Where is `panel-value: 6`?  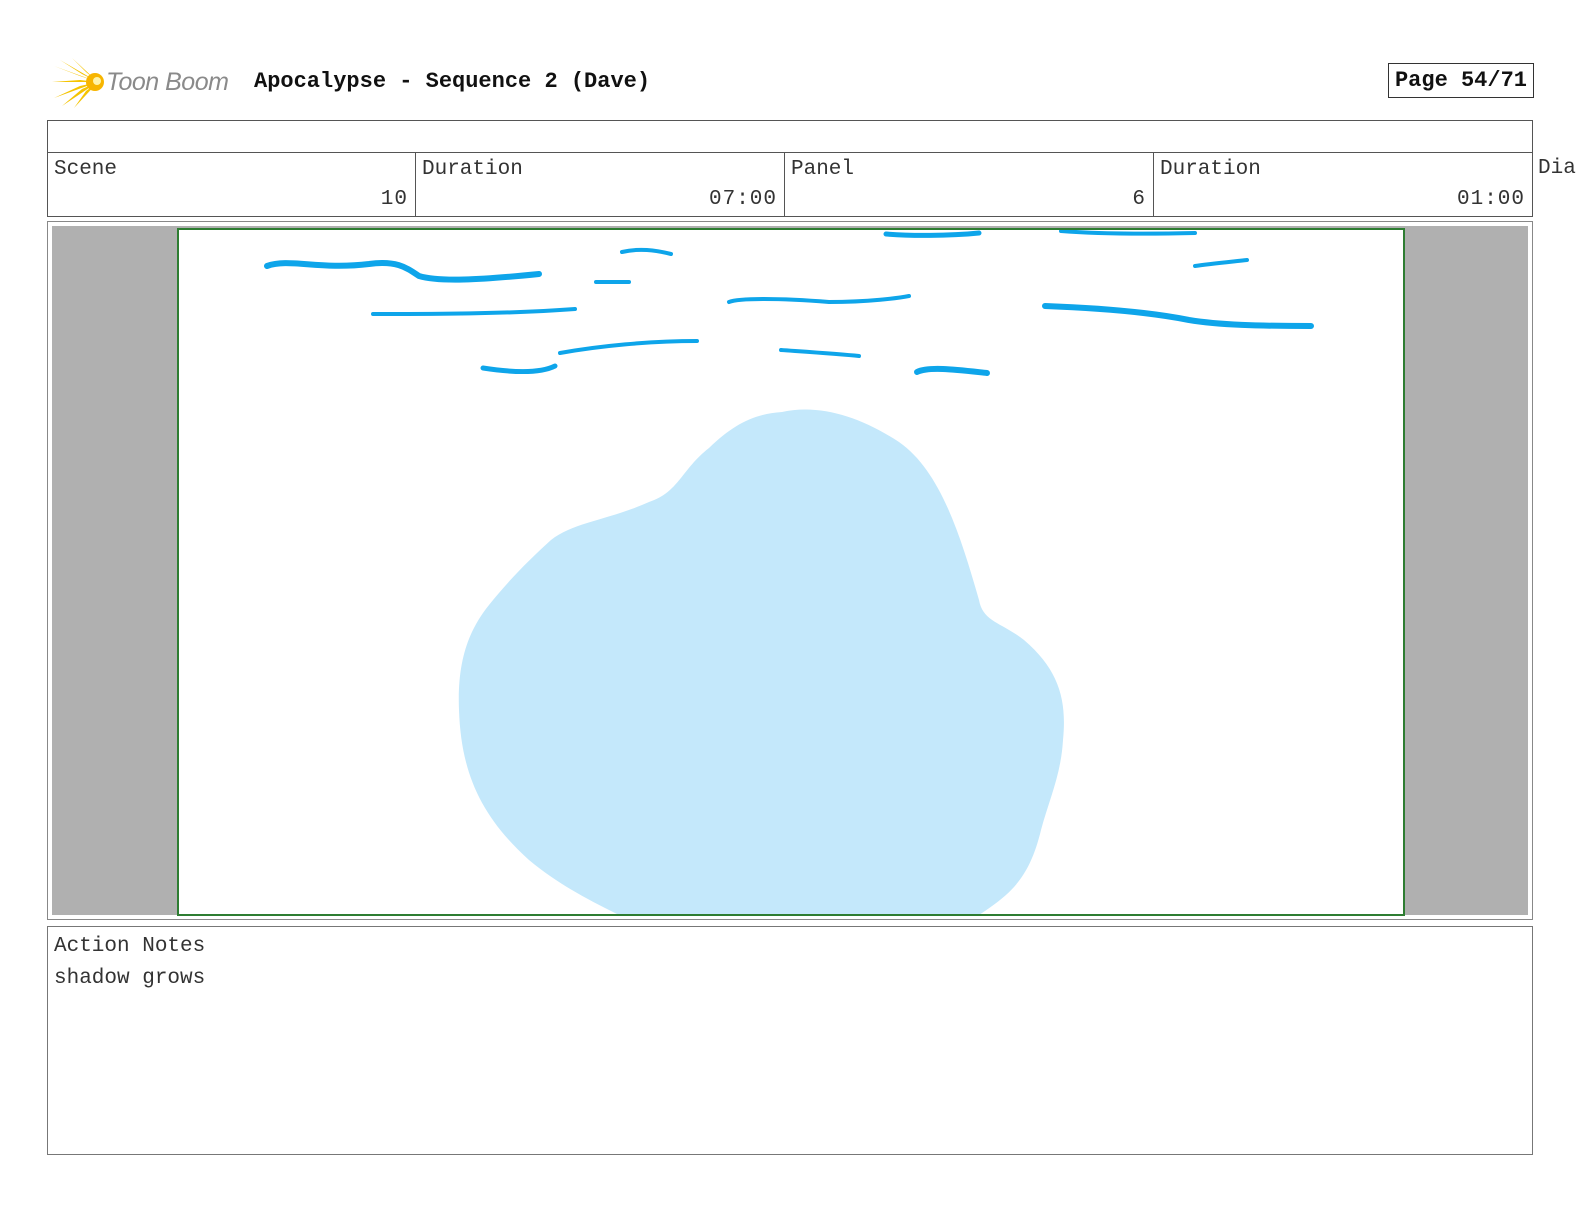 panel-value: 6 is located at coordinates (1139, 199).